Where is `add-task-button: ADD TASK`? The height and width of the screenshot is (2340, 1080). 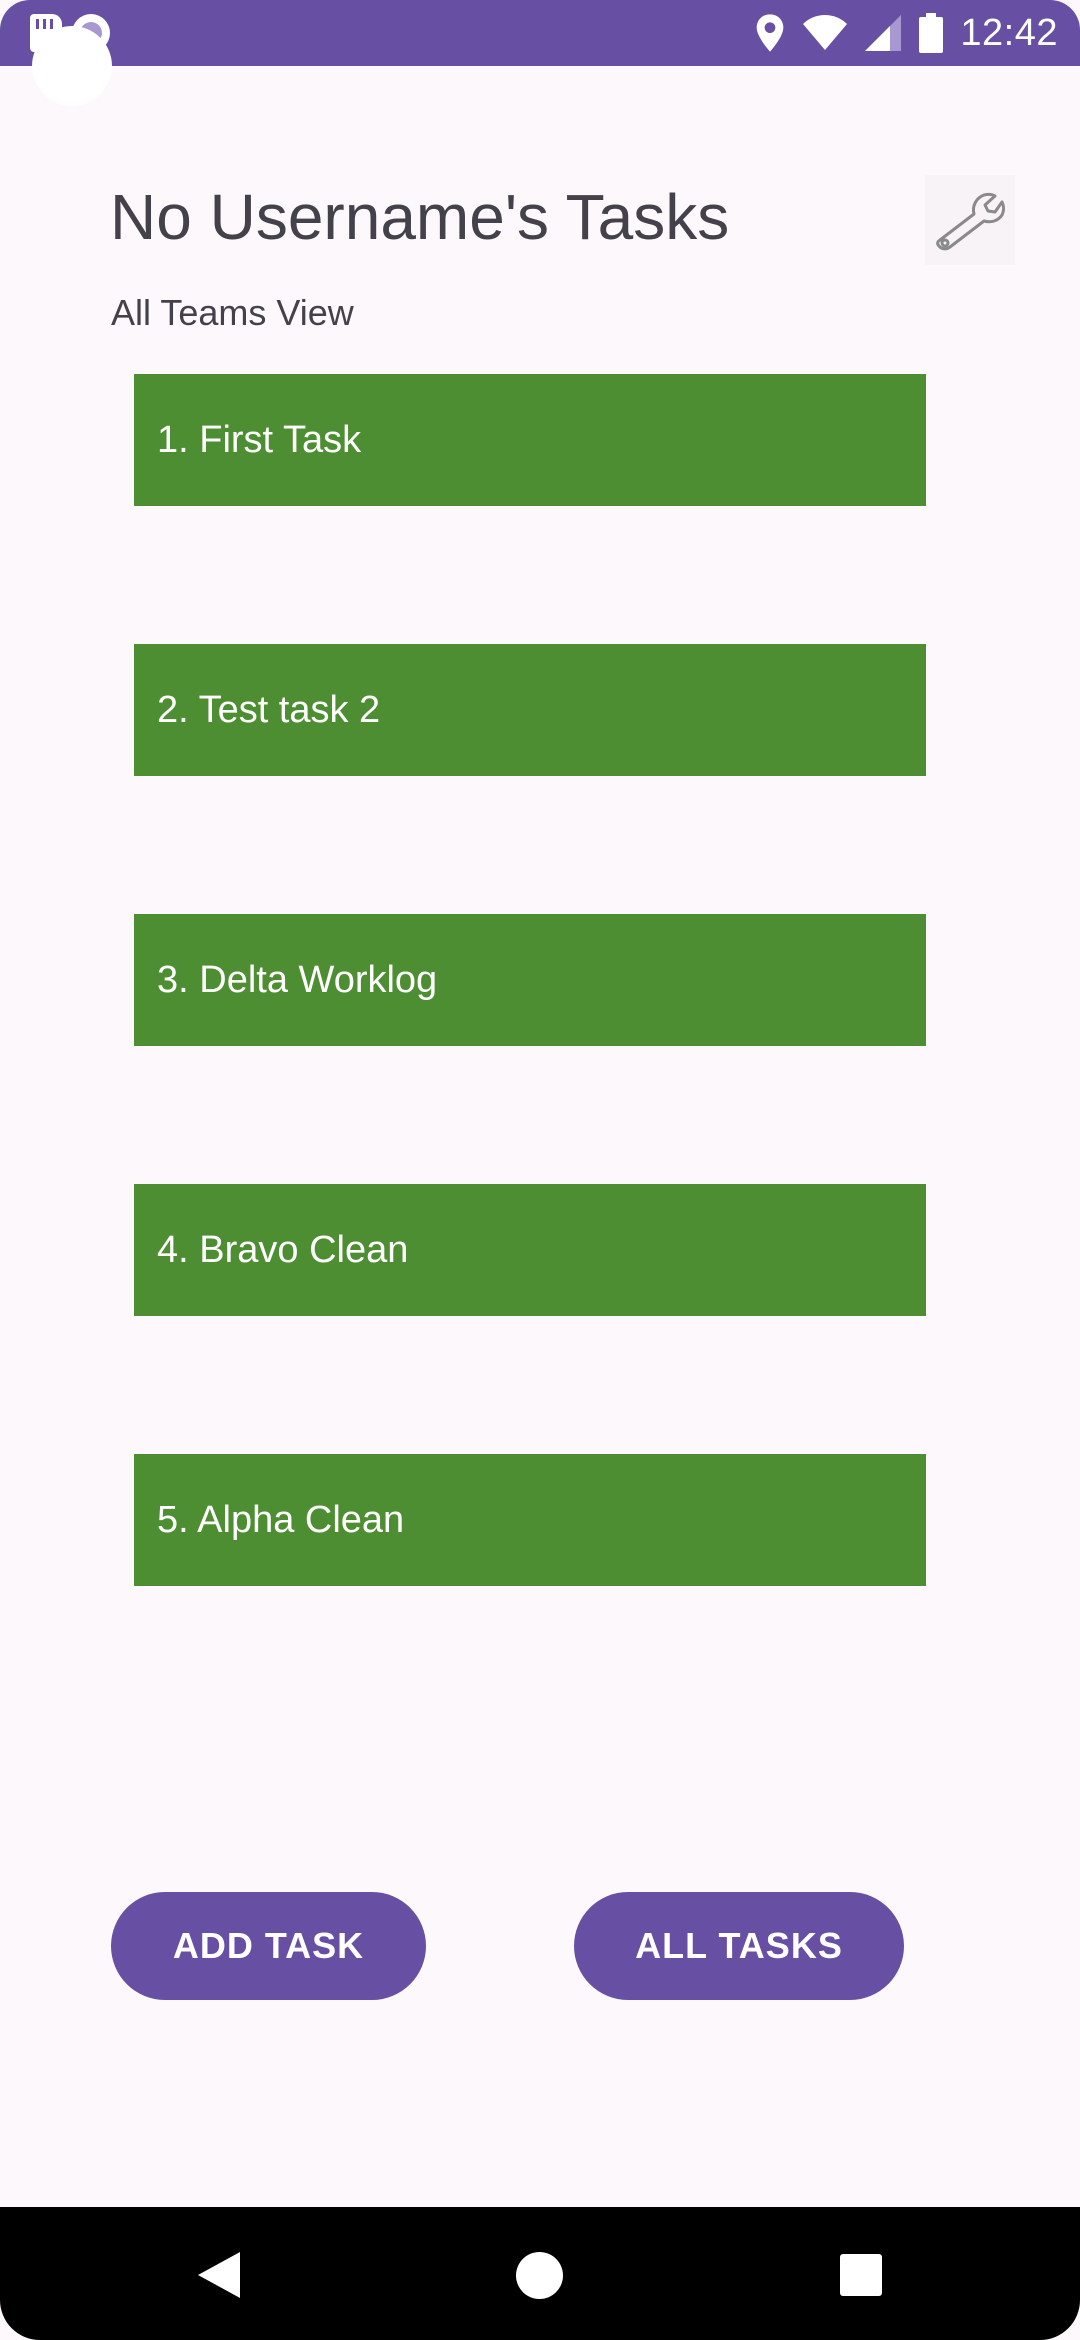 add-task-button: ADD TASK is located at coordinates (268, 1946).